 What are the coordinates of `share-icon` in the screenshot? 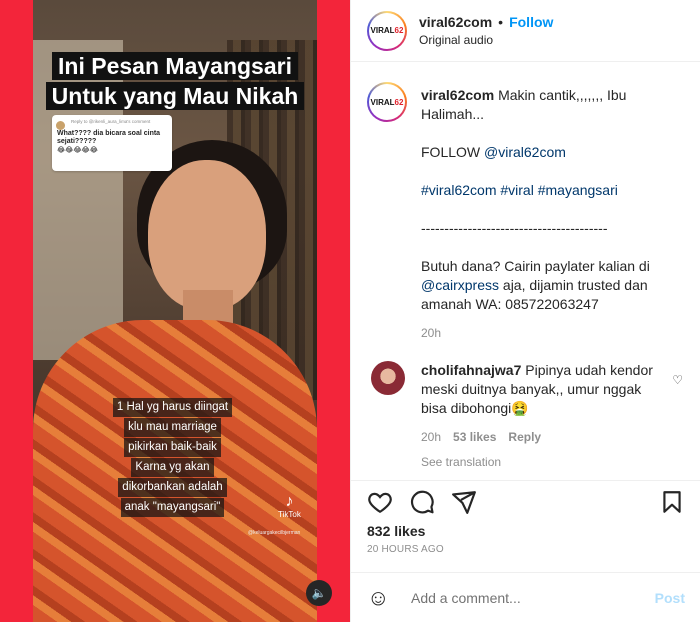 It's located at (464, 502).